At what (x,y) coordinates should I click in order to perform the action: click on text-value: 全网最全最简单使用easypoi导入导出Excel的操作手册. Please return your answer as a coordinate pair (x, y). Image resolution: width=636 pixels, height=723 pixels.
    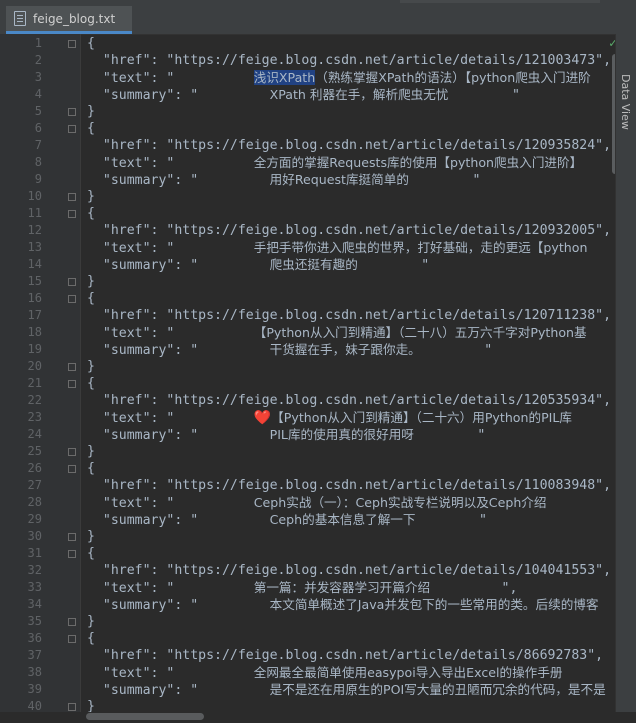
    Looking at the image, I should click on (408, 672).